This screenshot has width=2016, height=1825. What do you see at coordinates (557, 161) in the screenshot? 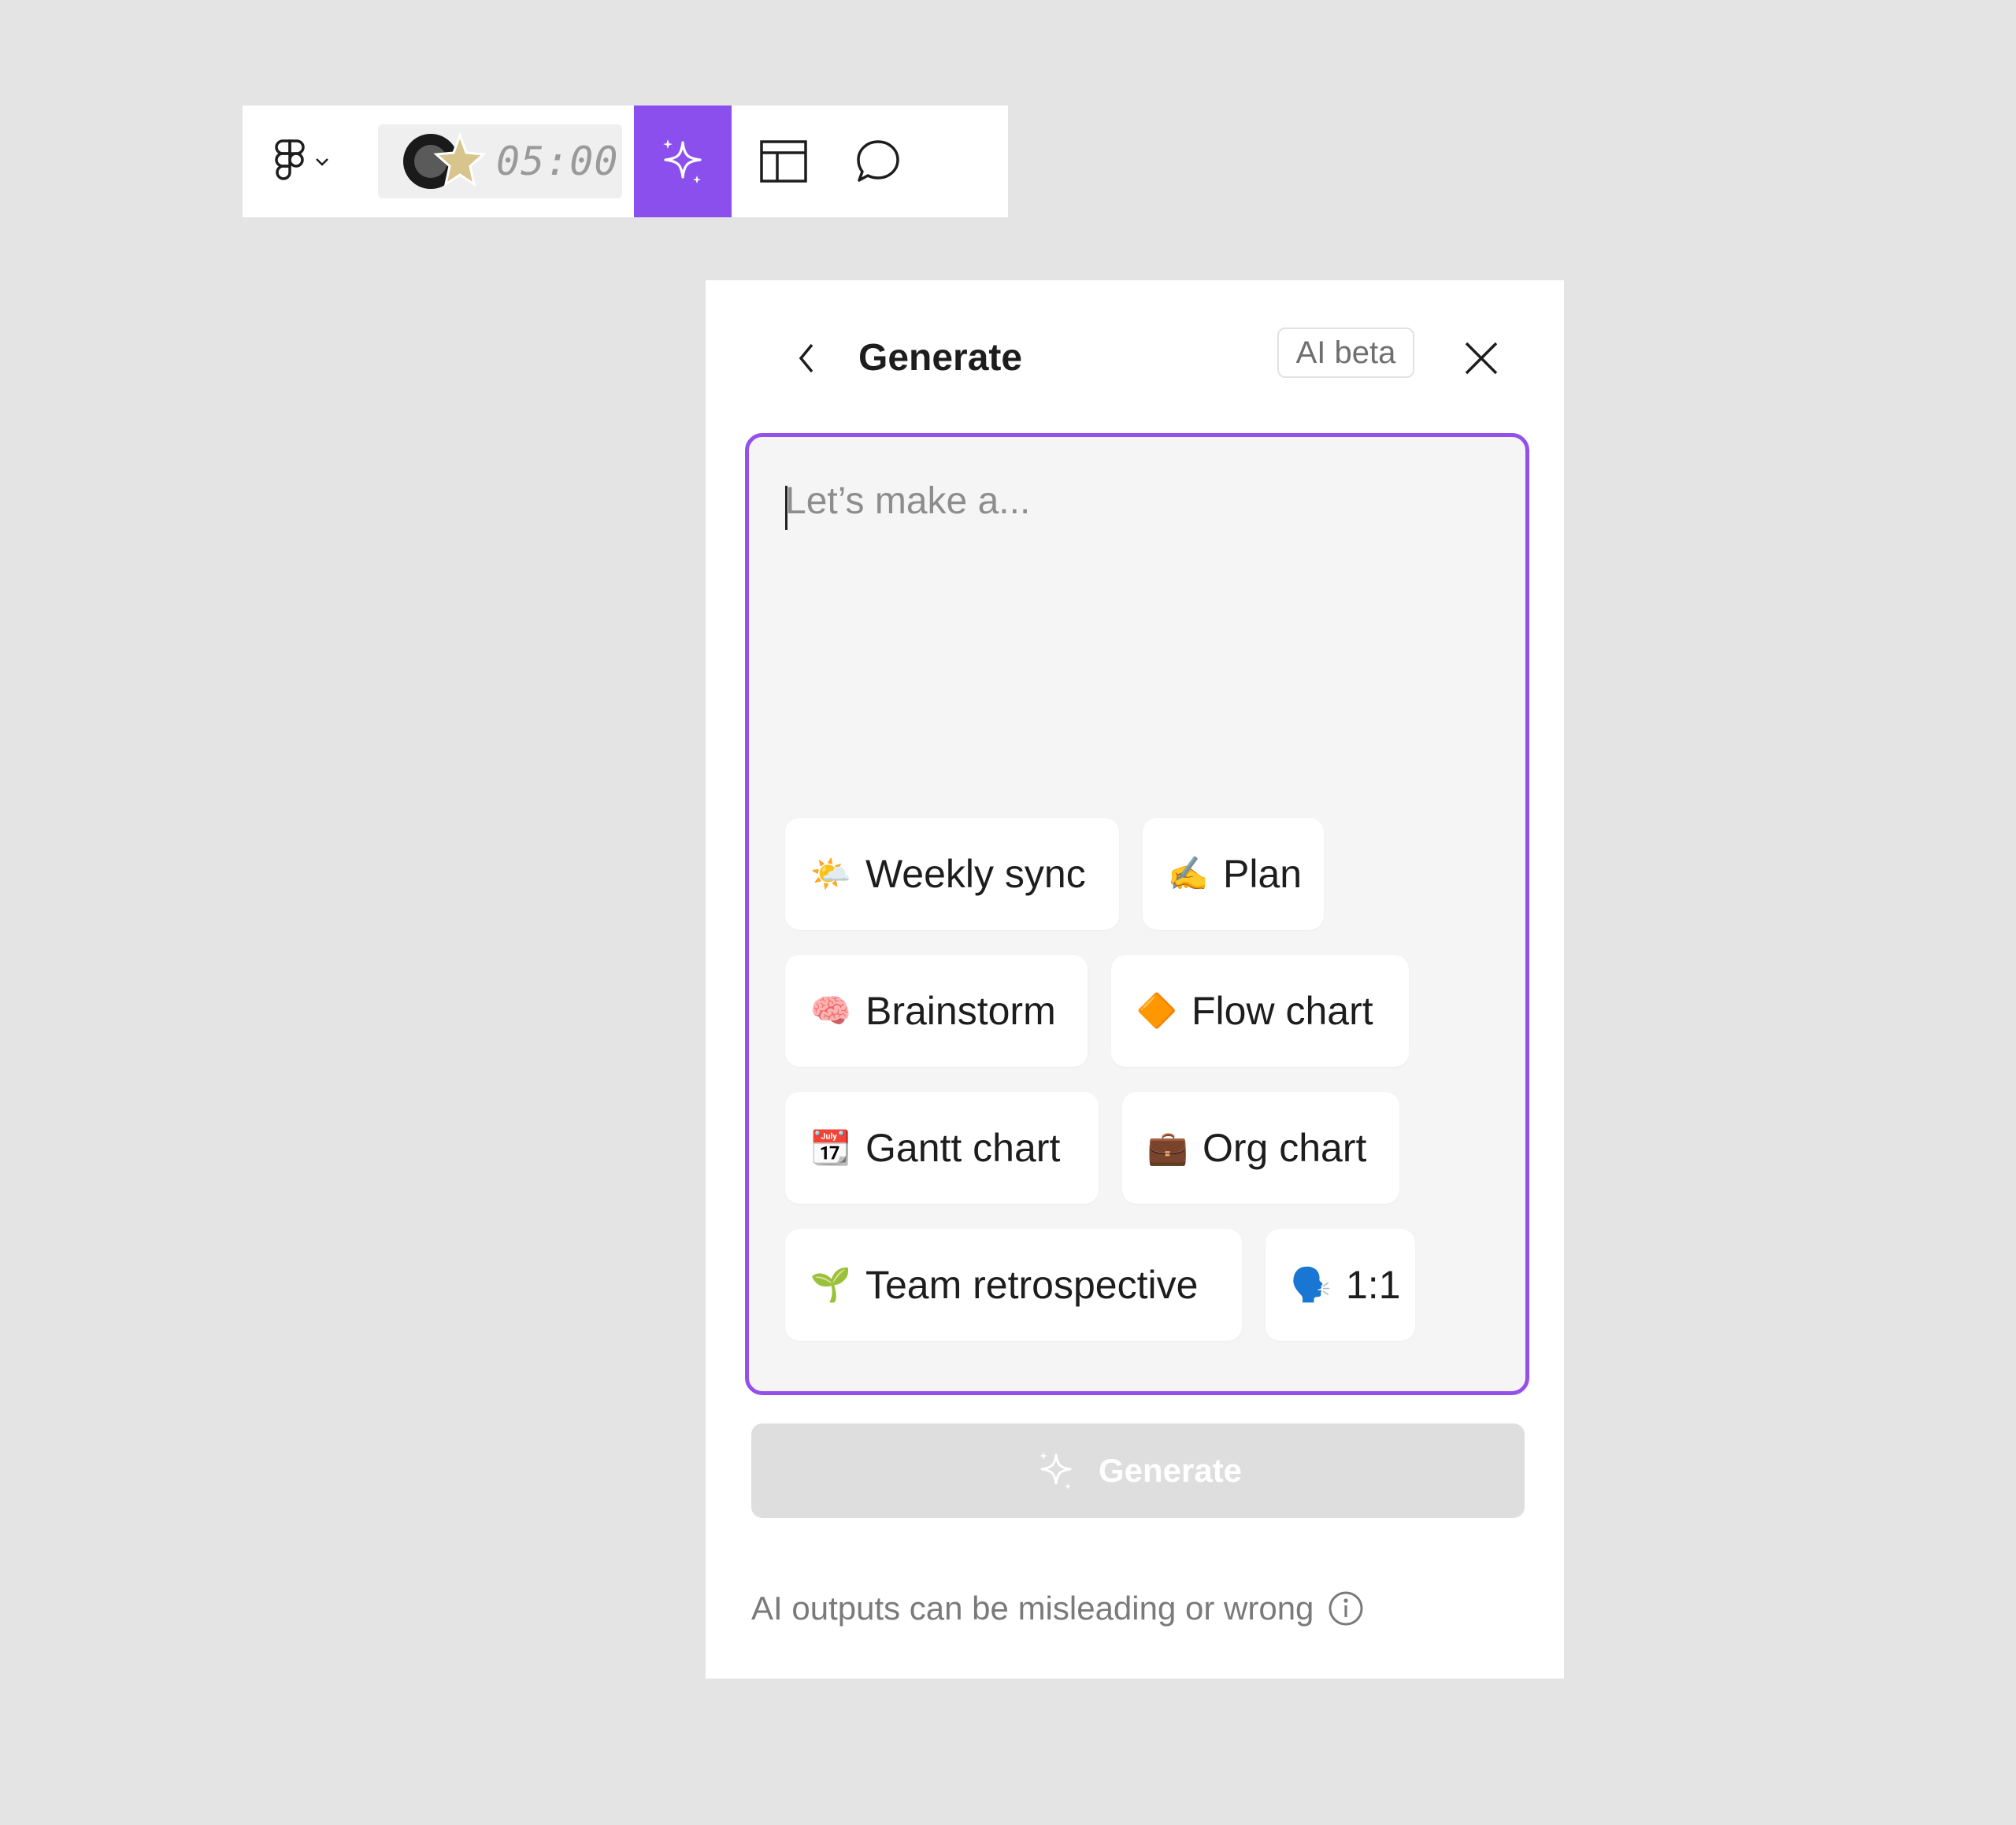
I see `timer-display: 05:00` at bounding box center [557, 161].